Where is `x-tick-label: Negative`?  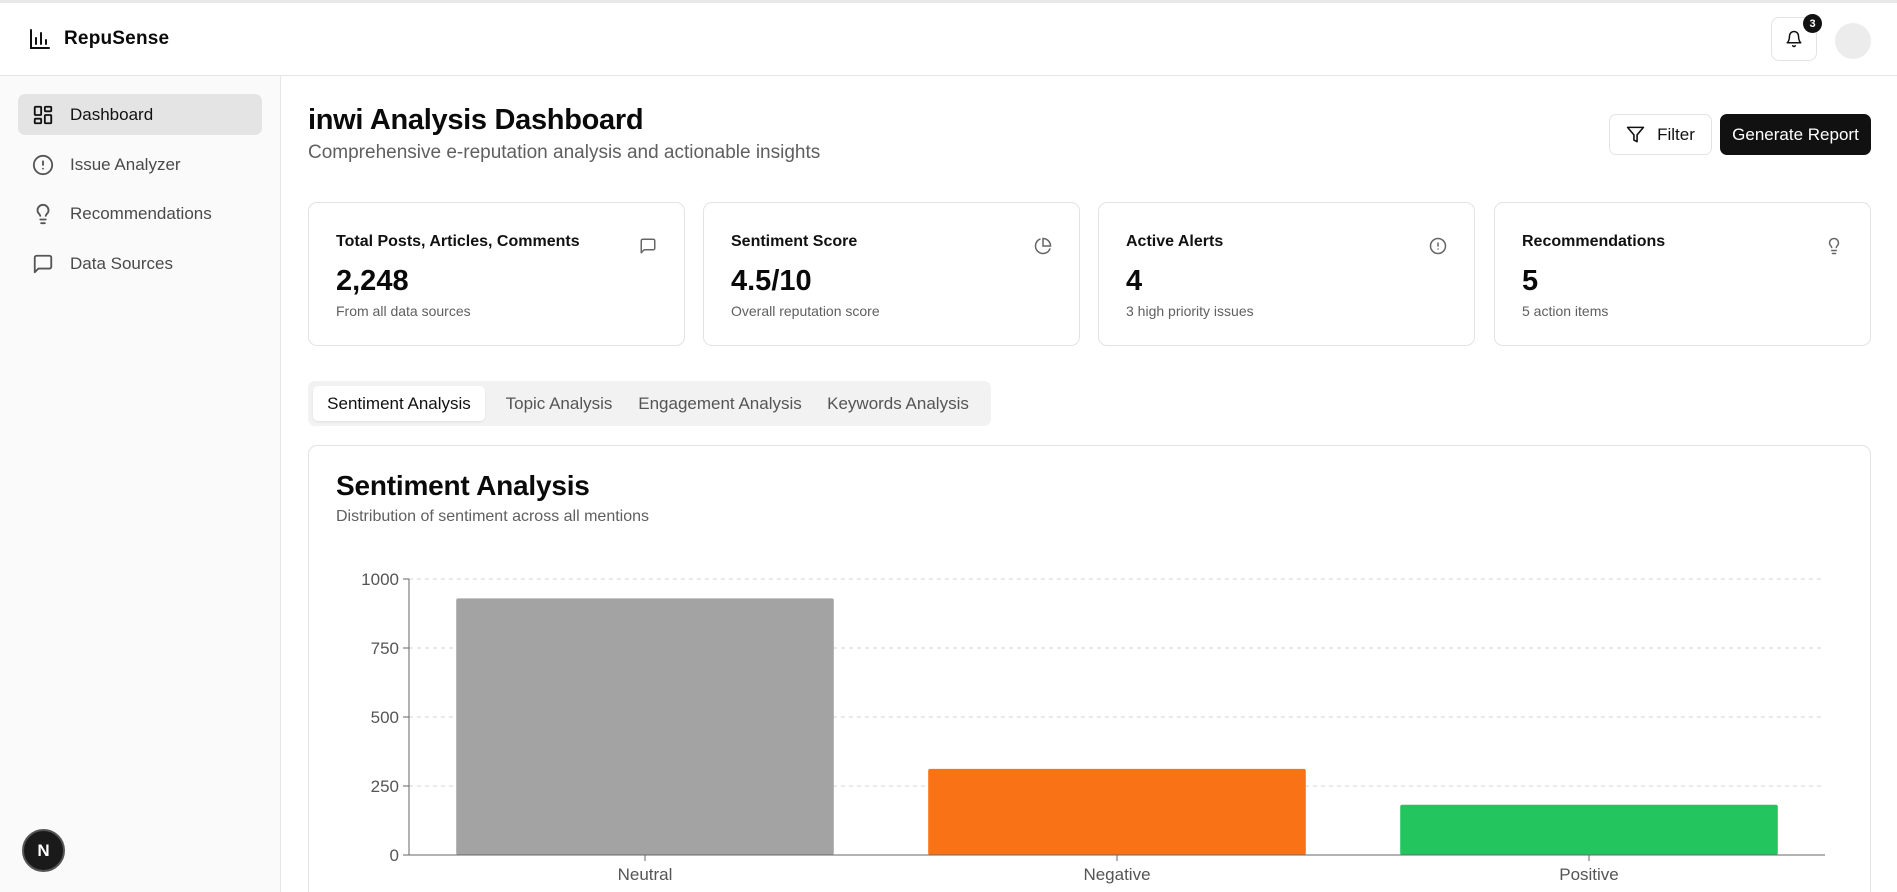 x-tick-label: Negative is located at coordinates (1116, 874).